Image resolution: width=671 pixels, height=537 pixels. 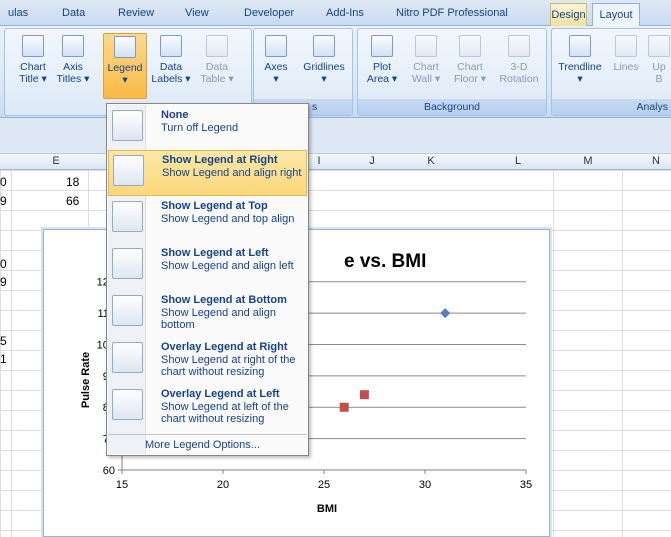 What do you see at coordinates (72, 182) in the screenshot?
I see `cell-e-value: 18` at bounding box center [72, 182].